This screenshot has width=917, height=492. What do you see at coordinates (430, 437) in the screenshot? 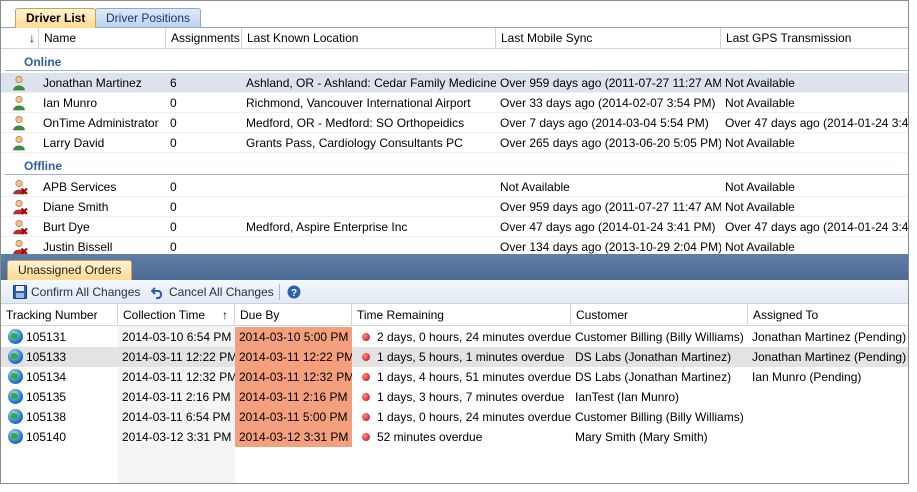
I see `time-remaining-text: 52 minutes overdue` at bounding box center [430, 437].